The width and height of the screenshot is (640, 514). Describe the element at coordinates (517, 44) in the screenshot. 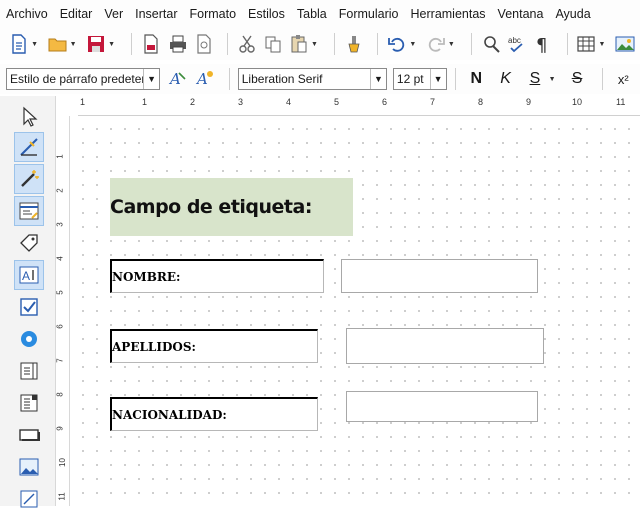

I see `spellcheck-icon: abc` at that location.